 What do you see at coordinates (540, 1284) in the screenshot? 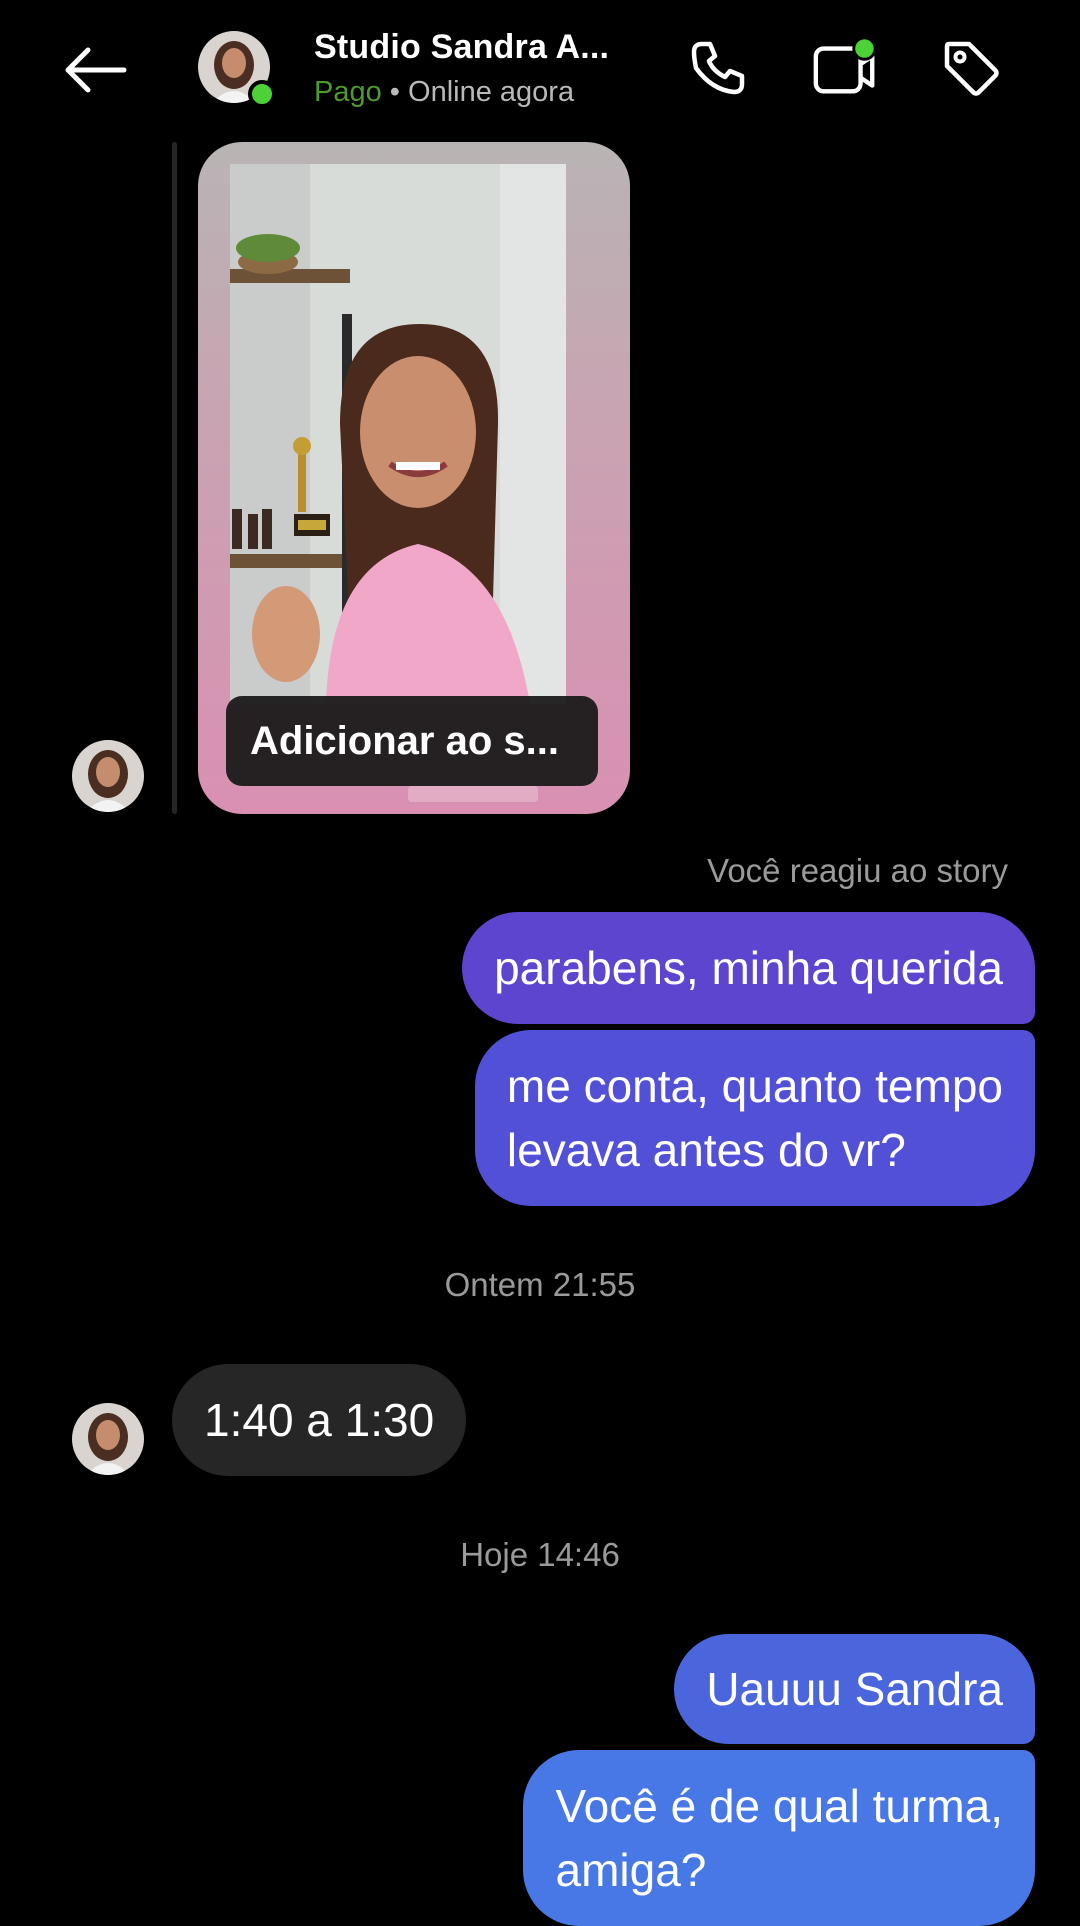
I see `timestamp: Ontem 21:55` at bounding box center [540, 1284].